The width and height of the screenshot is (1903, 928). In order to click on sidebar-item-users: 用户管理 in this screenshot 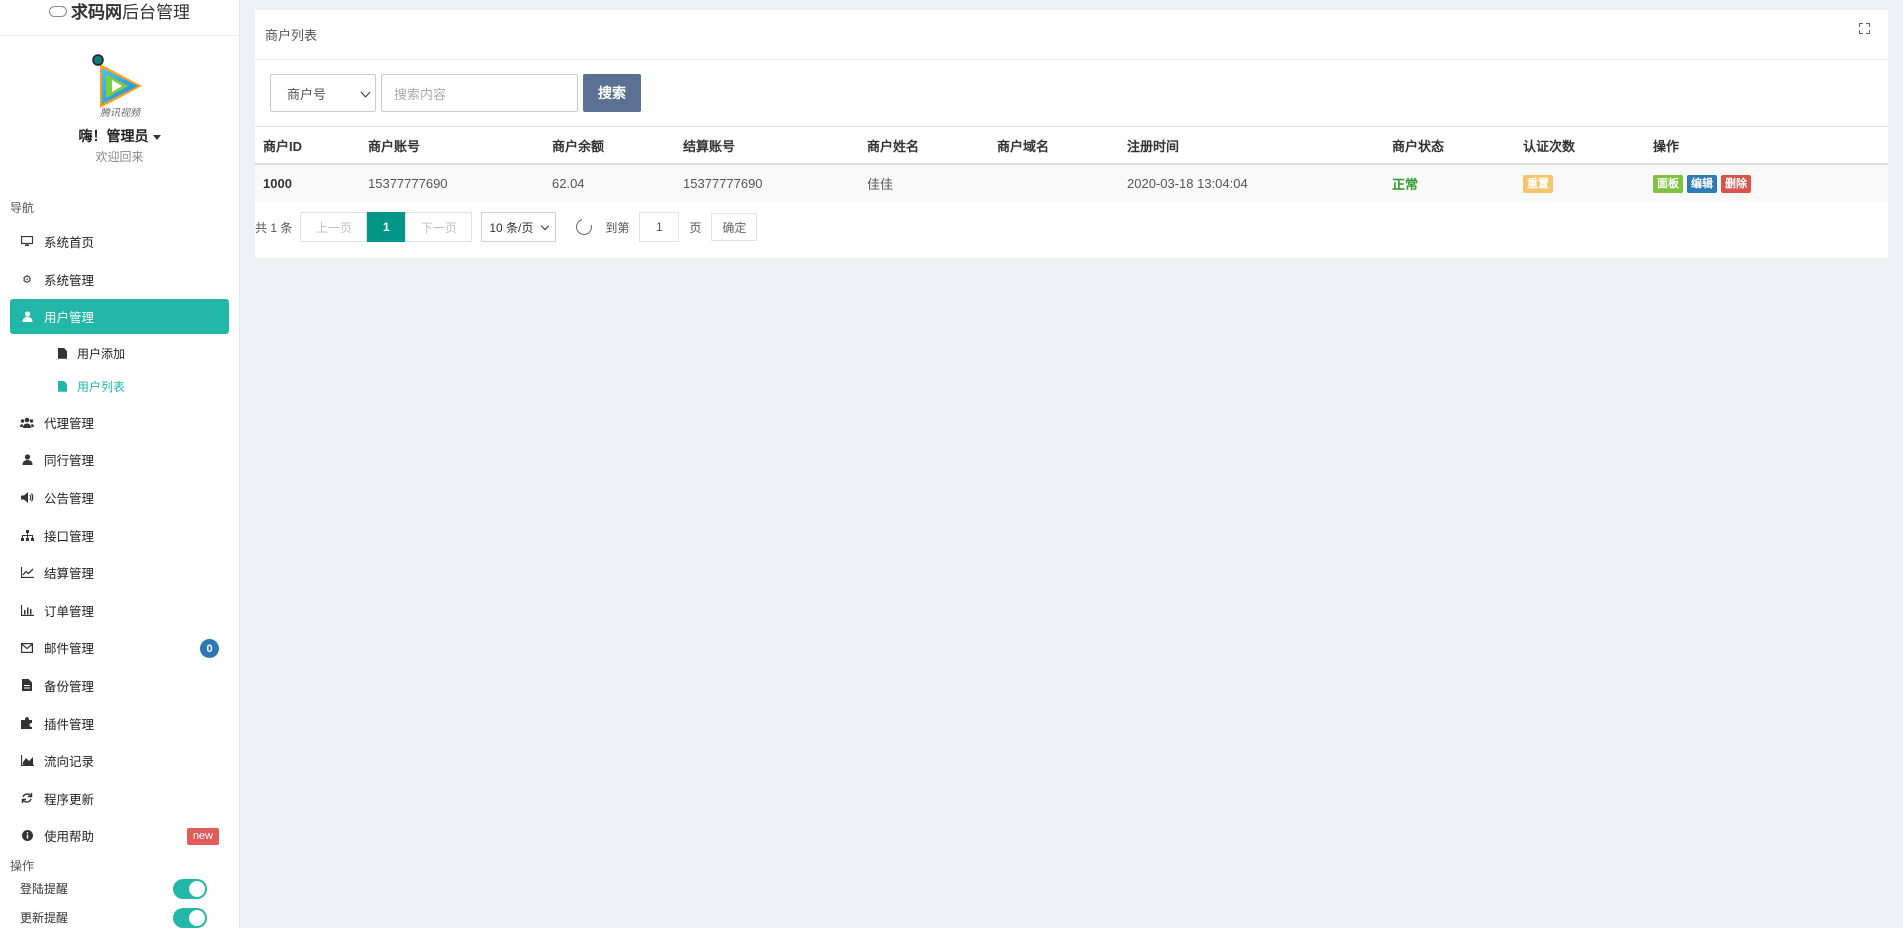, I will do `click(119, 317)`.